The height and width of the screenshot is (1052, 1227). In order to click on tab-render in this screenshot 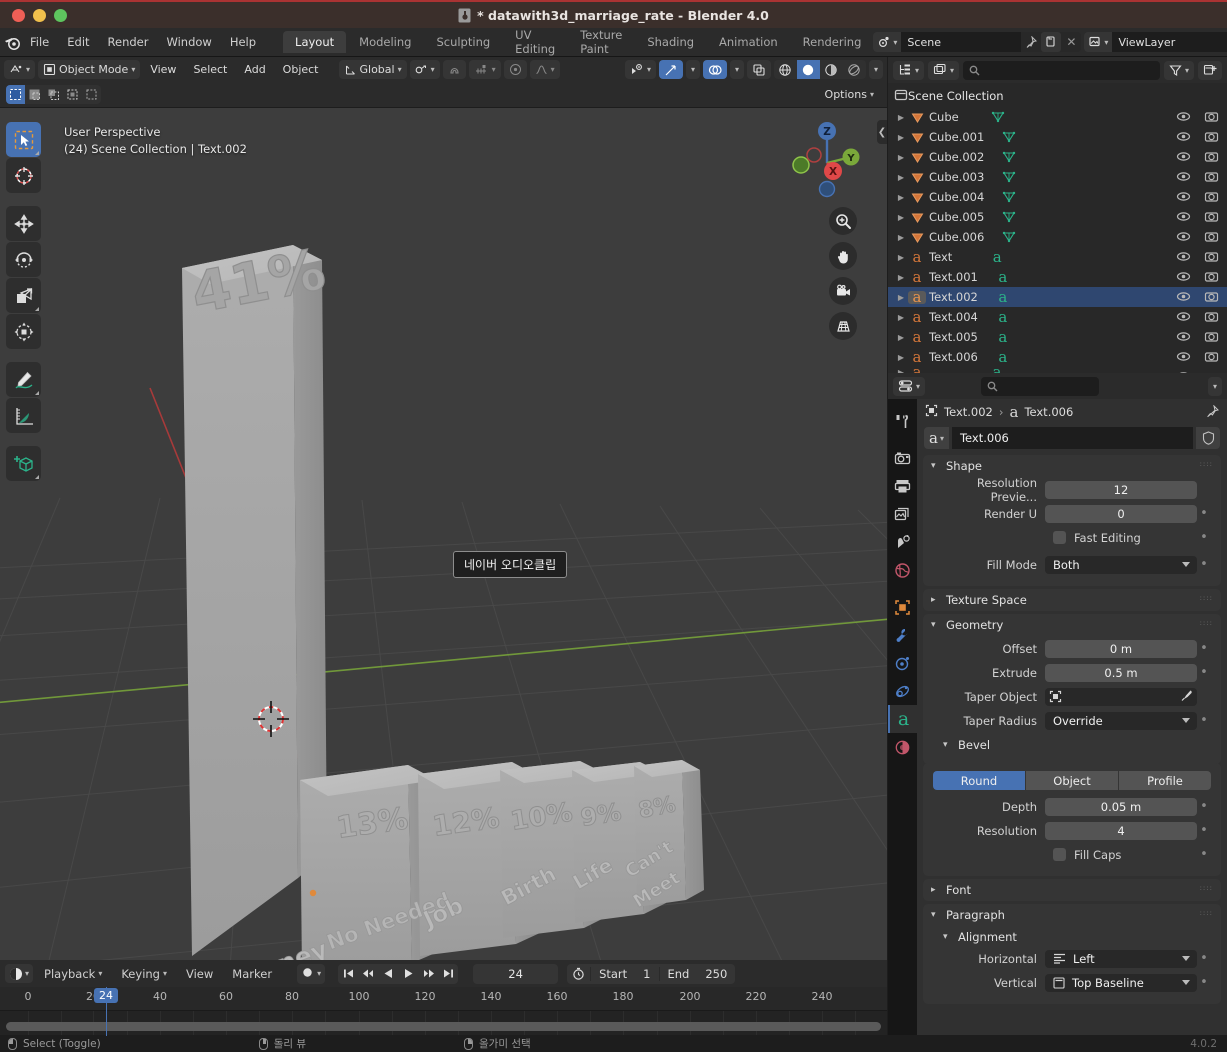, I will do `click(902, 458)`.